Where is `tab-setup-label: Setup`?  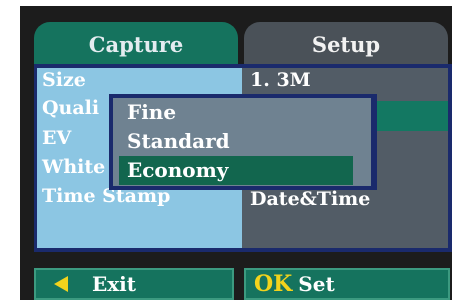
tab-setup-label: Setup is located at coordinates (346, 44).